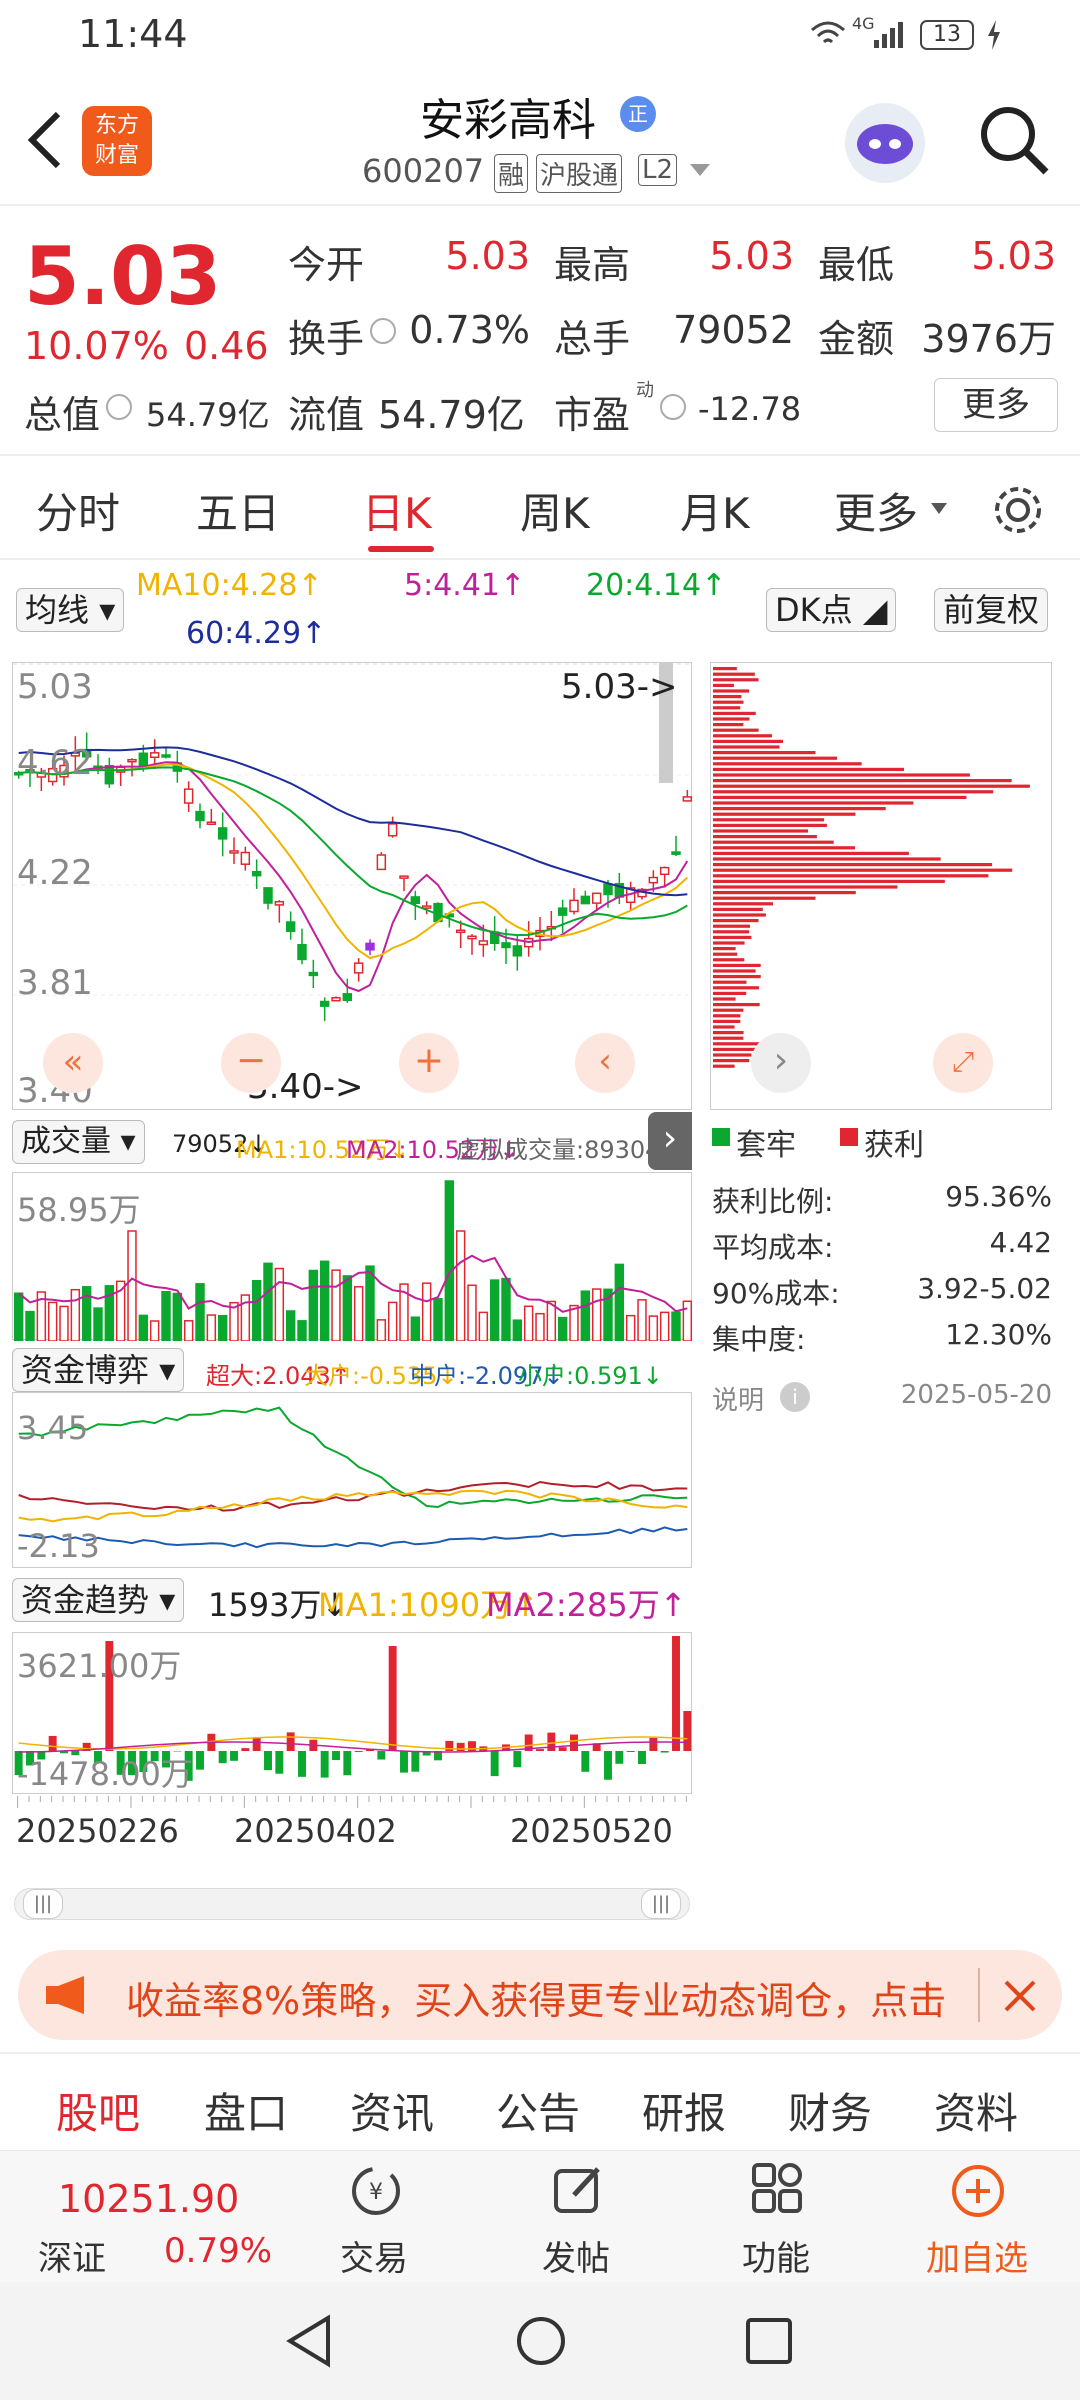 The image size is (1080, 2400). Describe the element at coordinates (43, 1904) in the screenshot. I see `scroll-handle-left: |||` at that location.